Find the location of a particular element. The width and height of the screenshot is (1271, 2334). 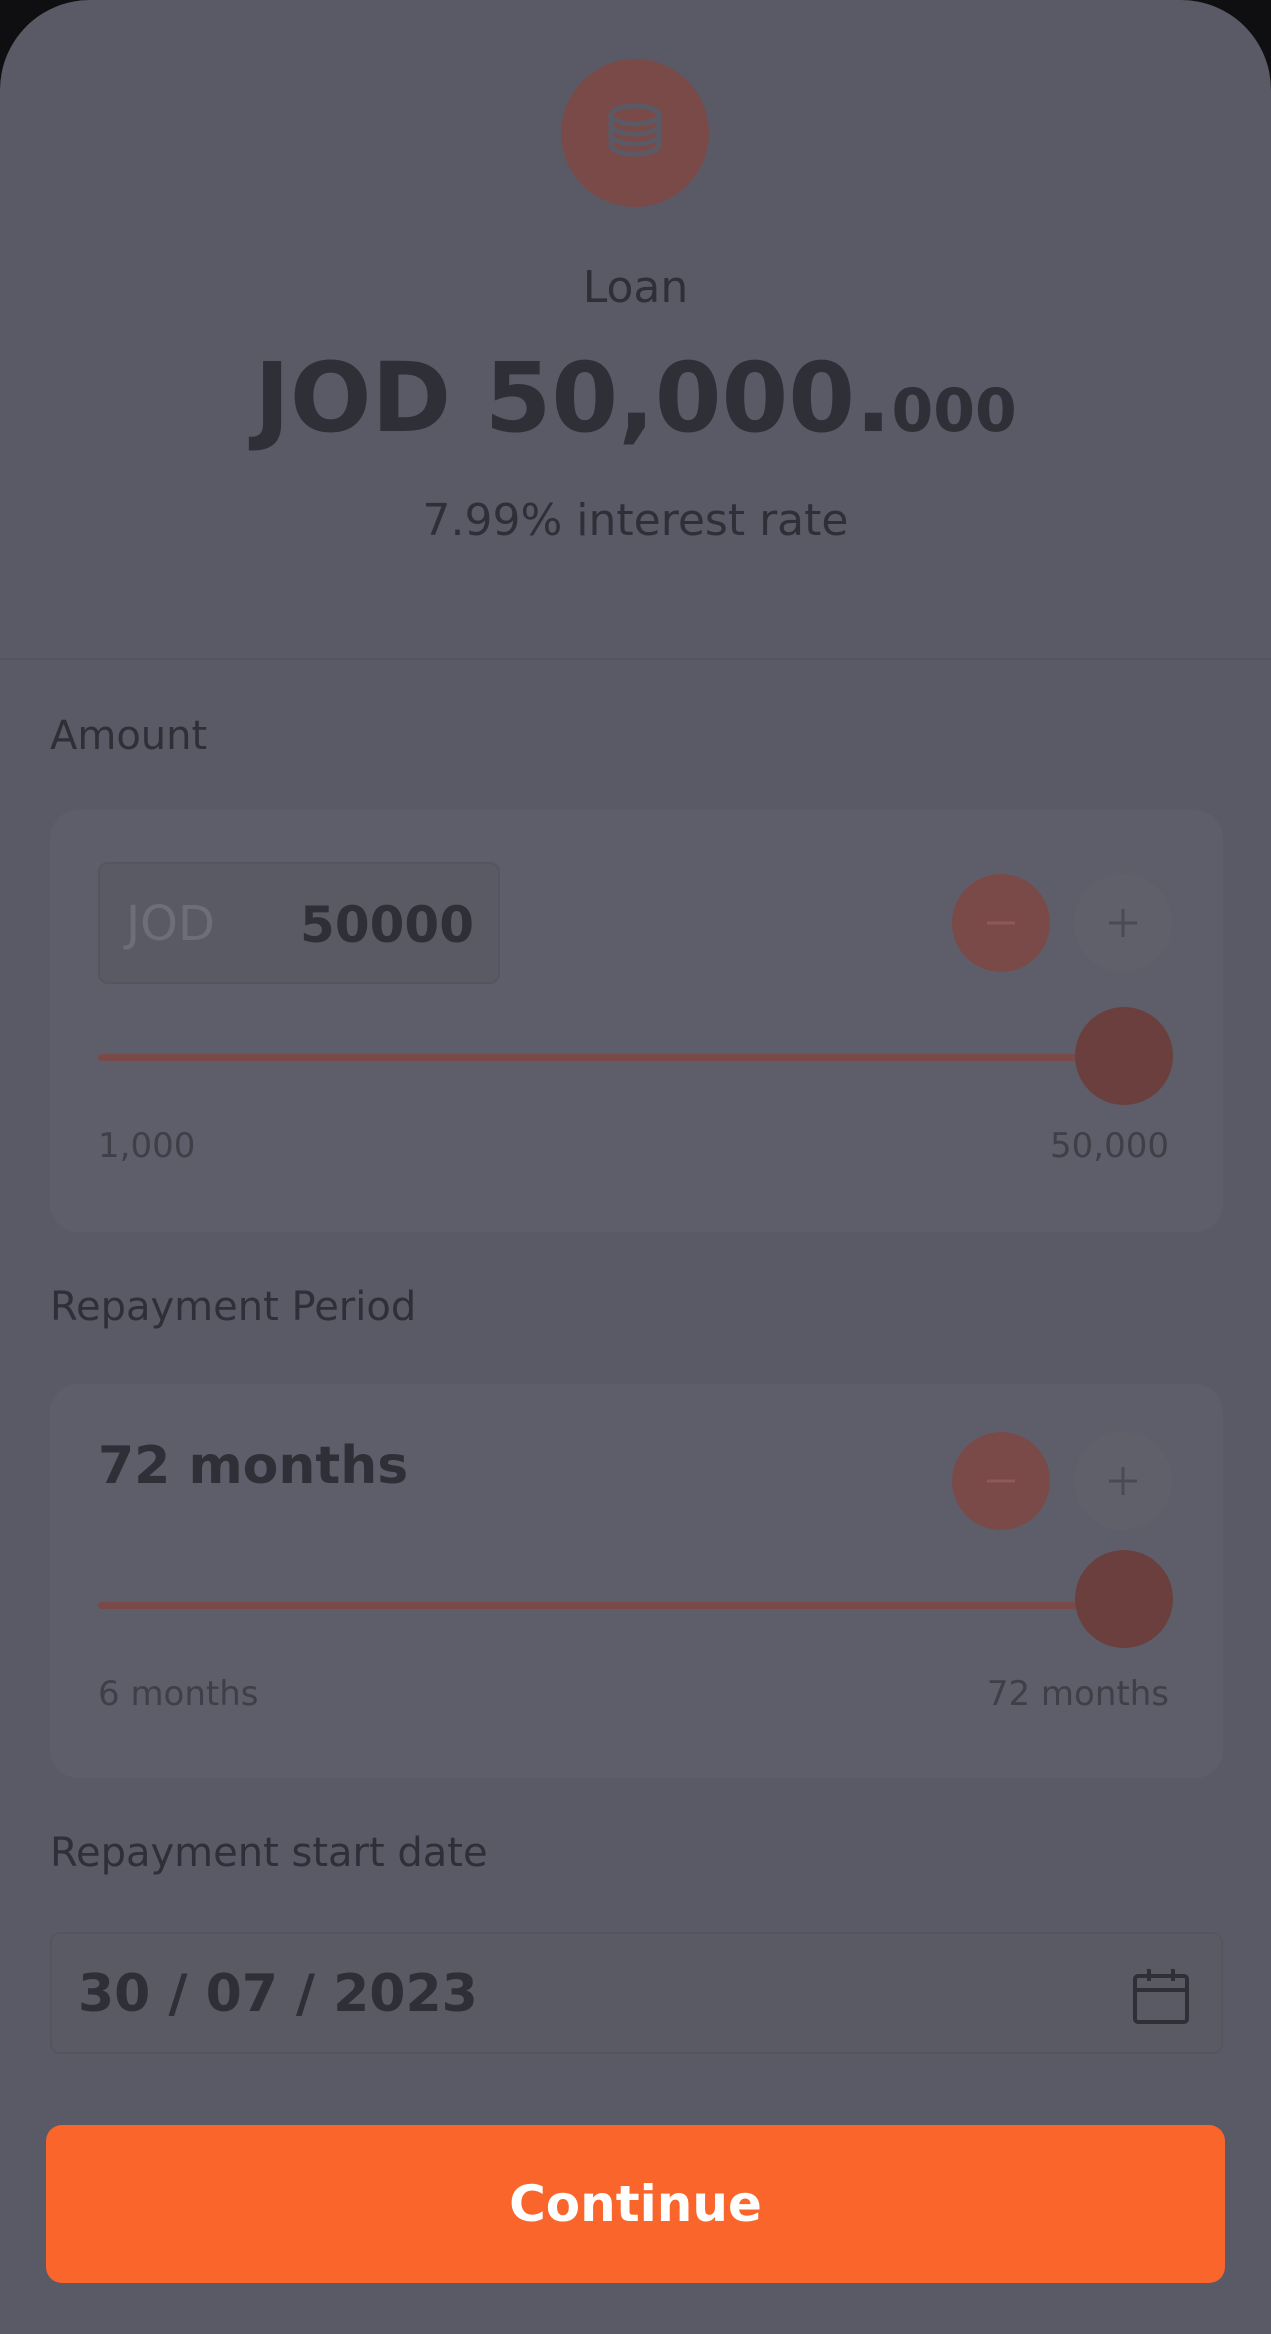

period-increase-button is located at coordinates (1123, 1481).